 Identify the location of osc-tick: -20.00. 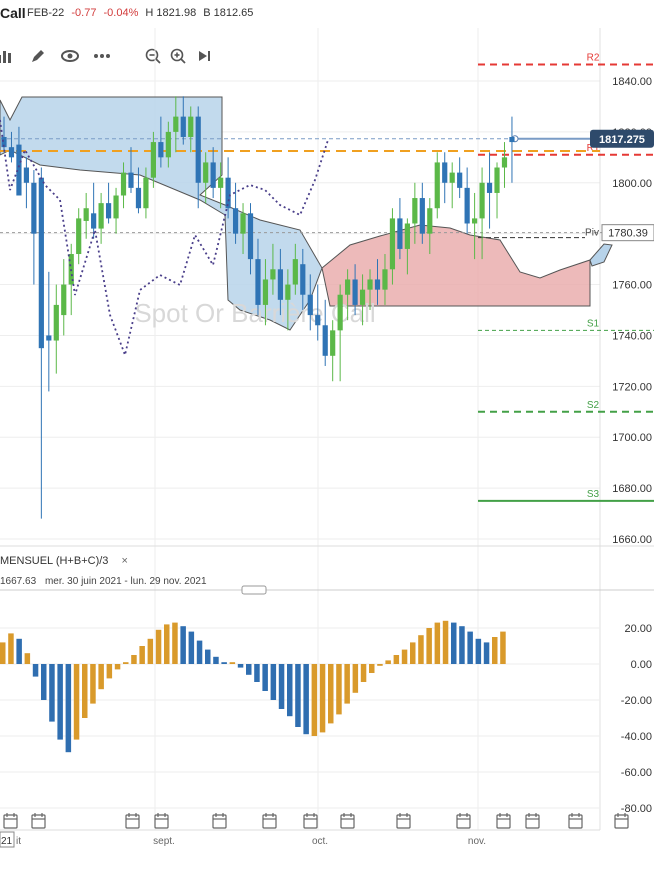
(636, 701).